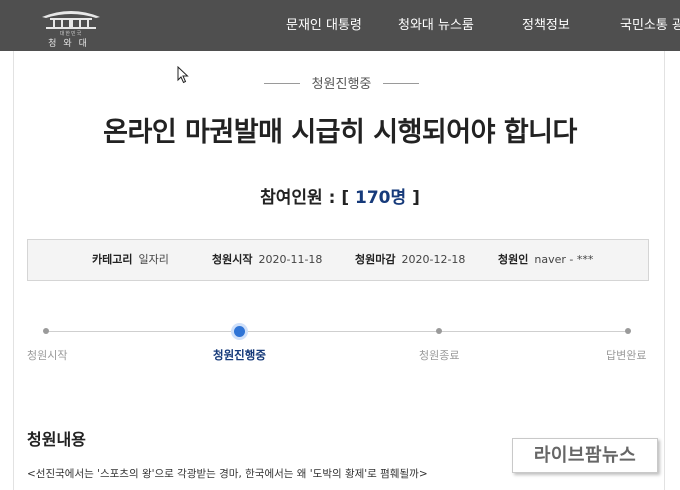 The width and height of the screenshot is (680, 490). I want to click on end-date-value: 2020-12-18, so click(433, 259).